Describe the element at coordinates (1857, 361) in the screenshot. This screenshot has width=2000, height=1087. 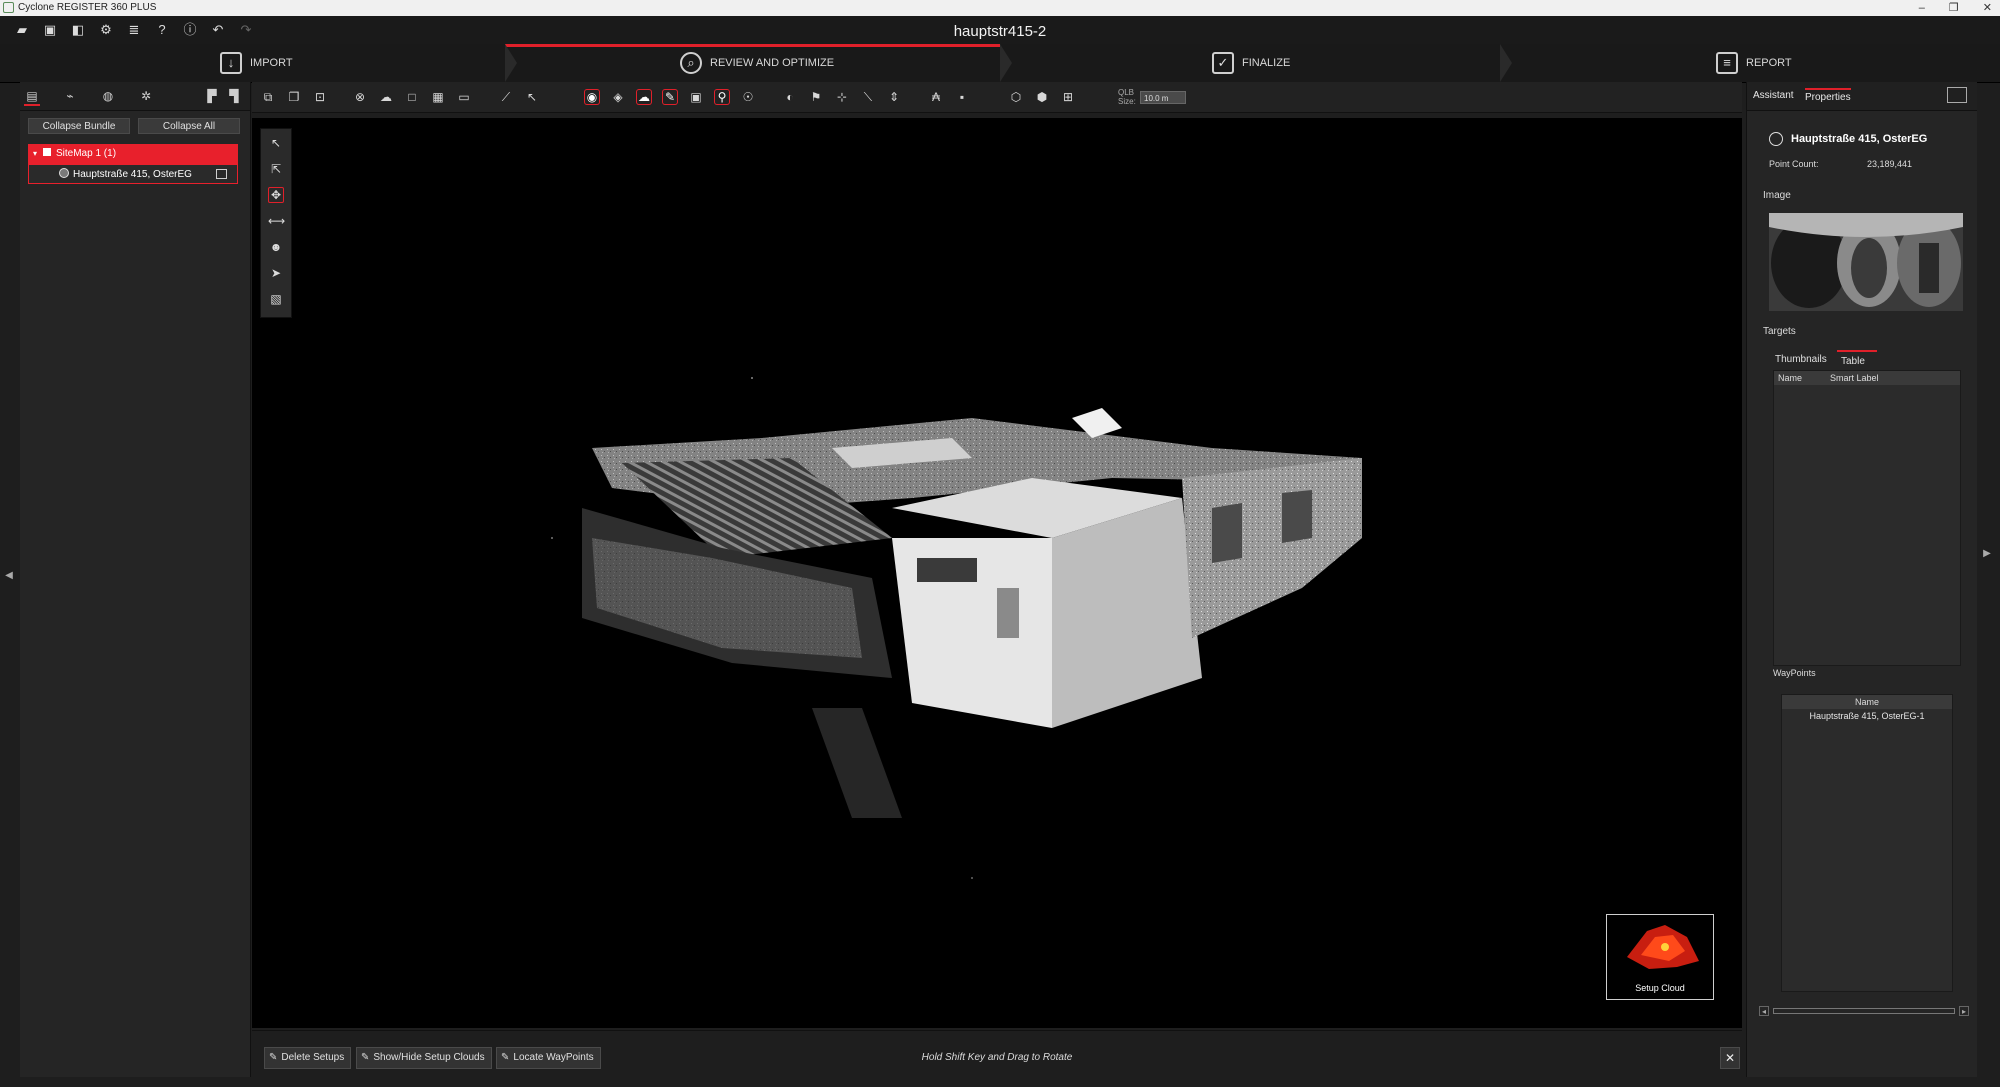
I see `tab-table: Table` at that location.